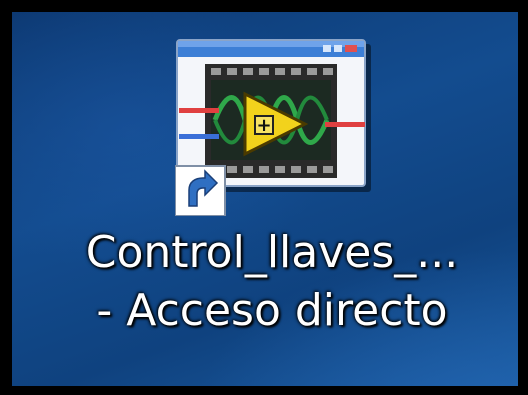 Image resolution: width=528 pixels, height=395 pixels. Describe the element at coordinates (338, 48) in the screenshot. I see `maximize-glyph` at that location.